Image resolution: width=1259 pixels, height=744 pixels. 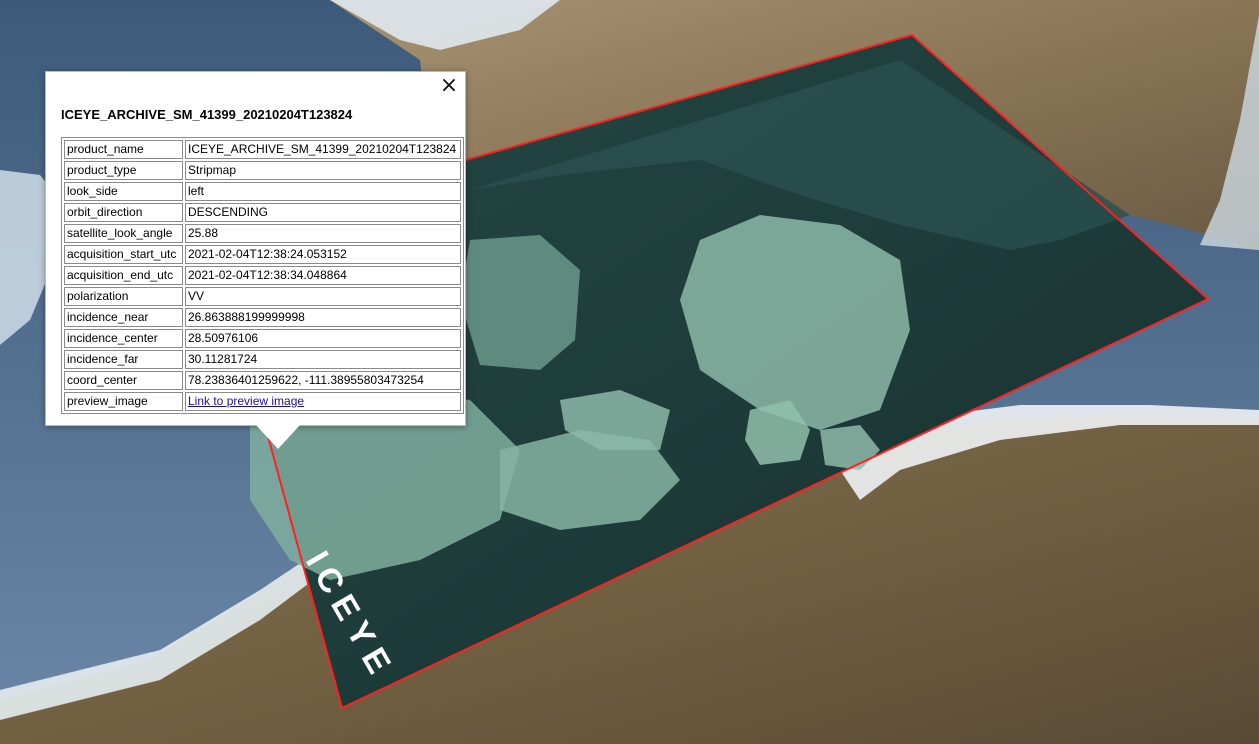 I want to click on attribute-key: acquisition_end_utc, so click(x=123, y=275).